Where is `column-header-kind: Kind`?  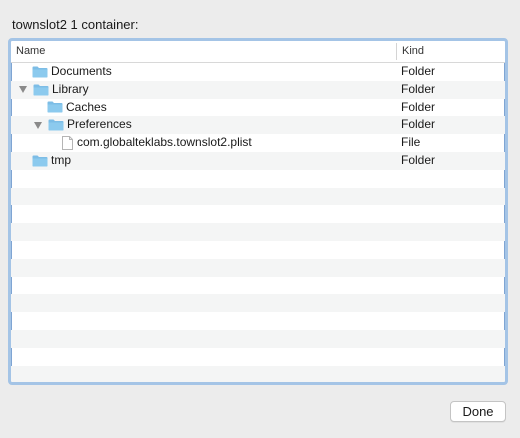 column-header-kind: Kind is located at coordinates (413, 51).